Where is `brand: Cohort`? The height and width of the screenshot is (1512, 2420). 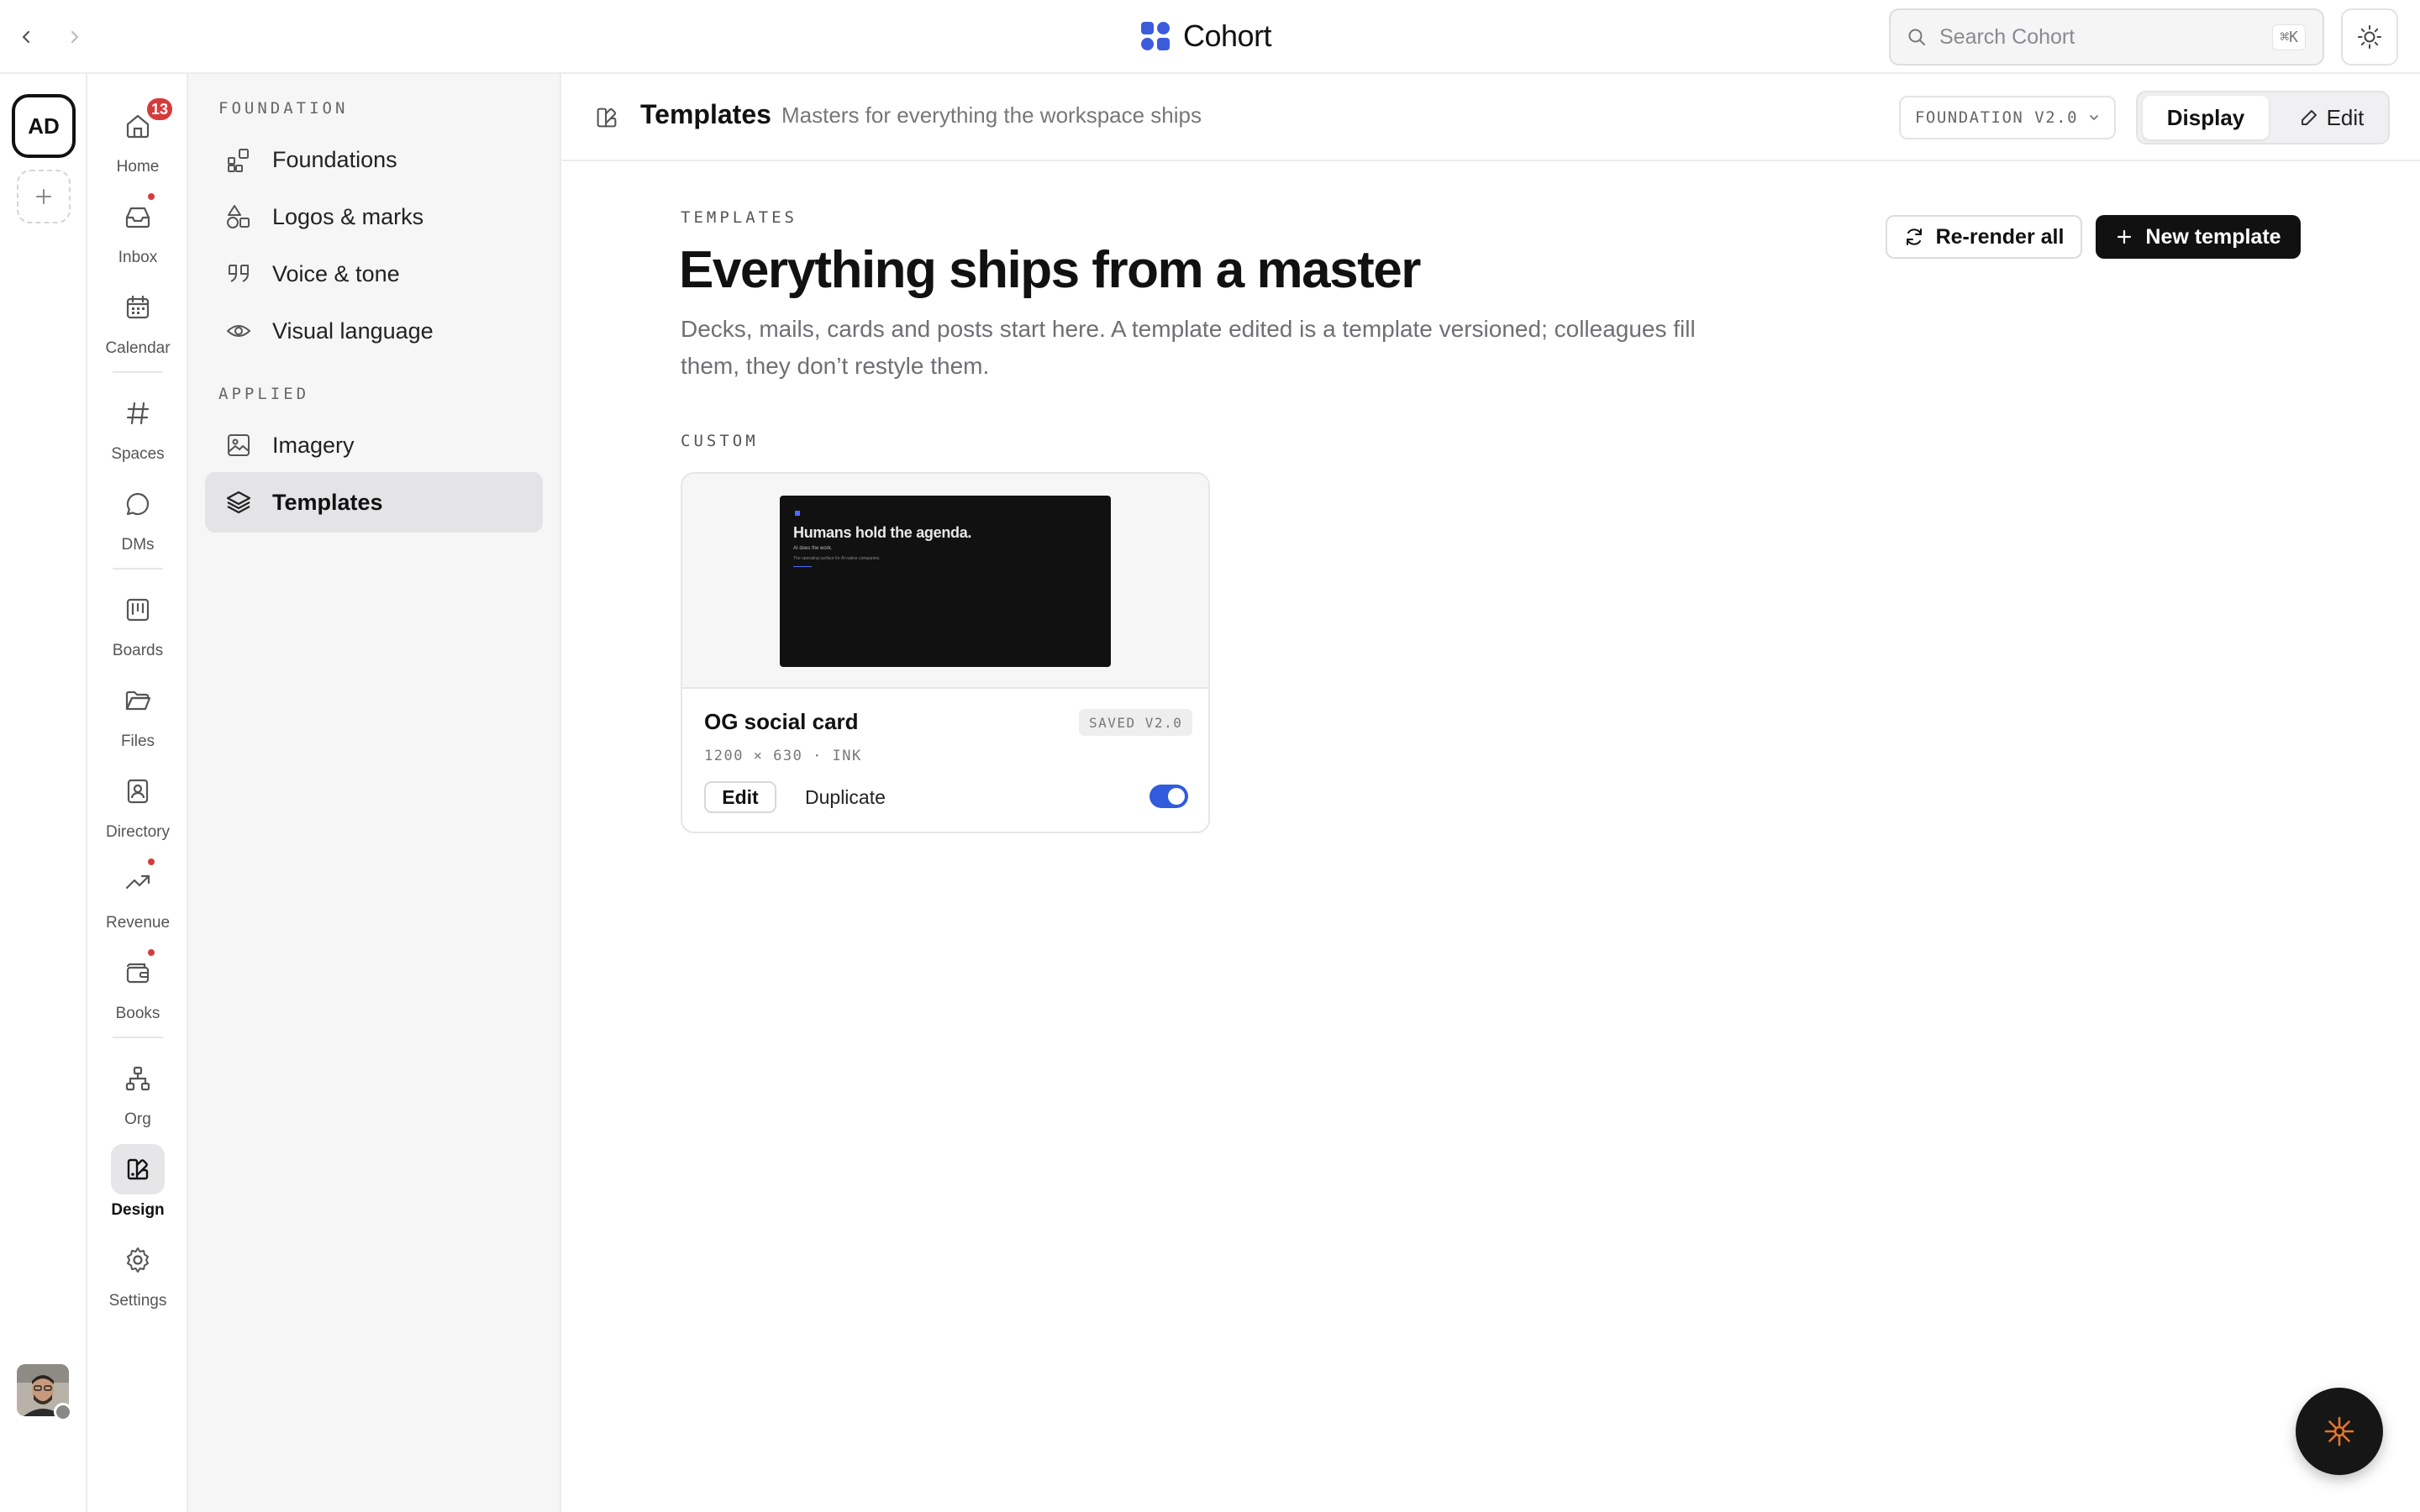
brand: Cohort is located at coordinates (1205, 36).